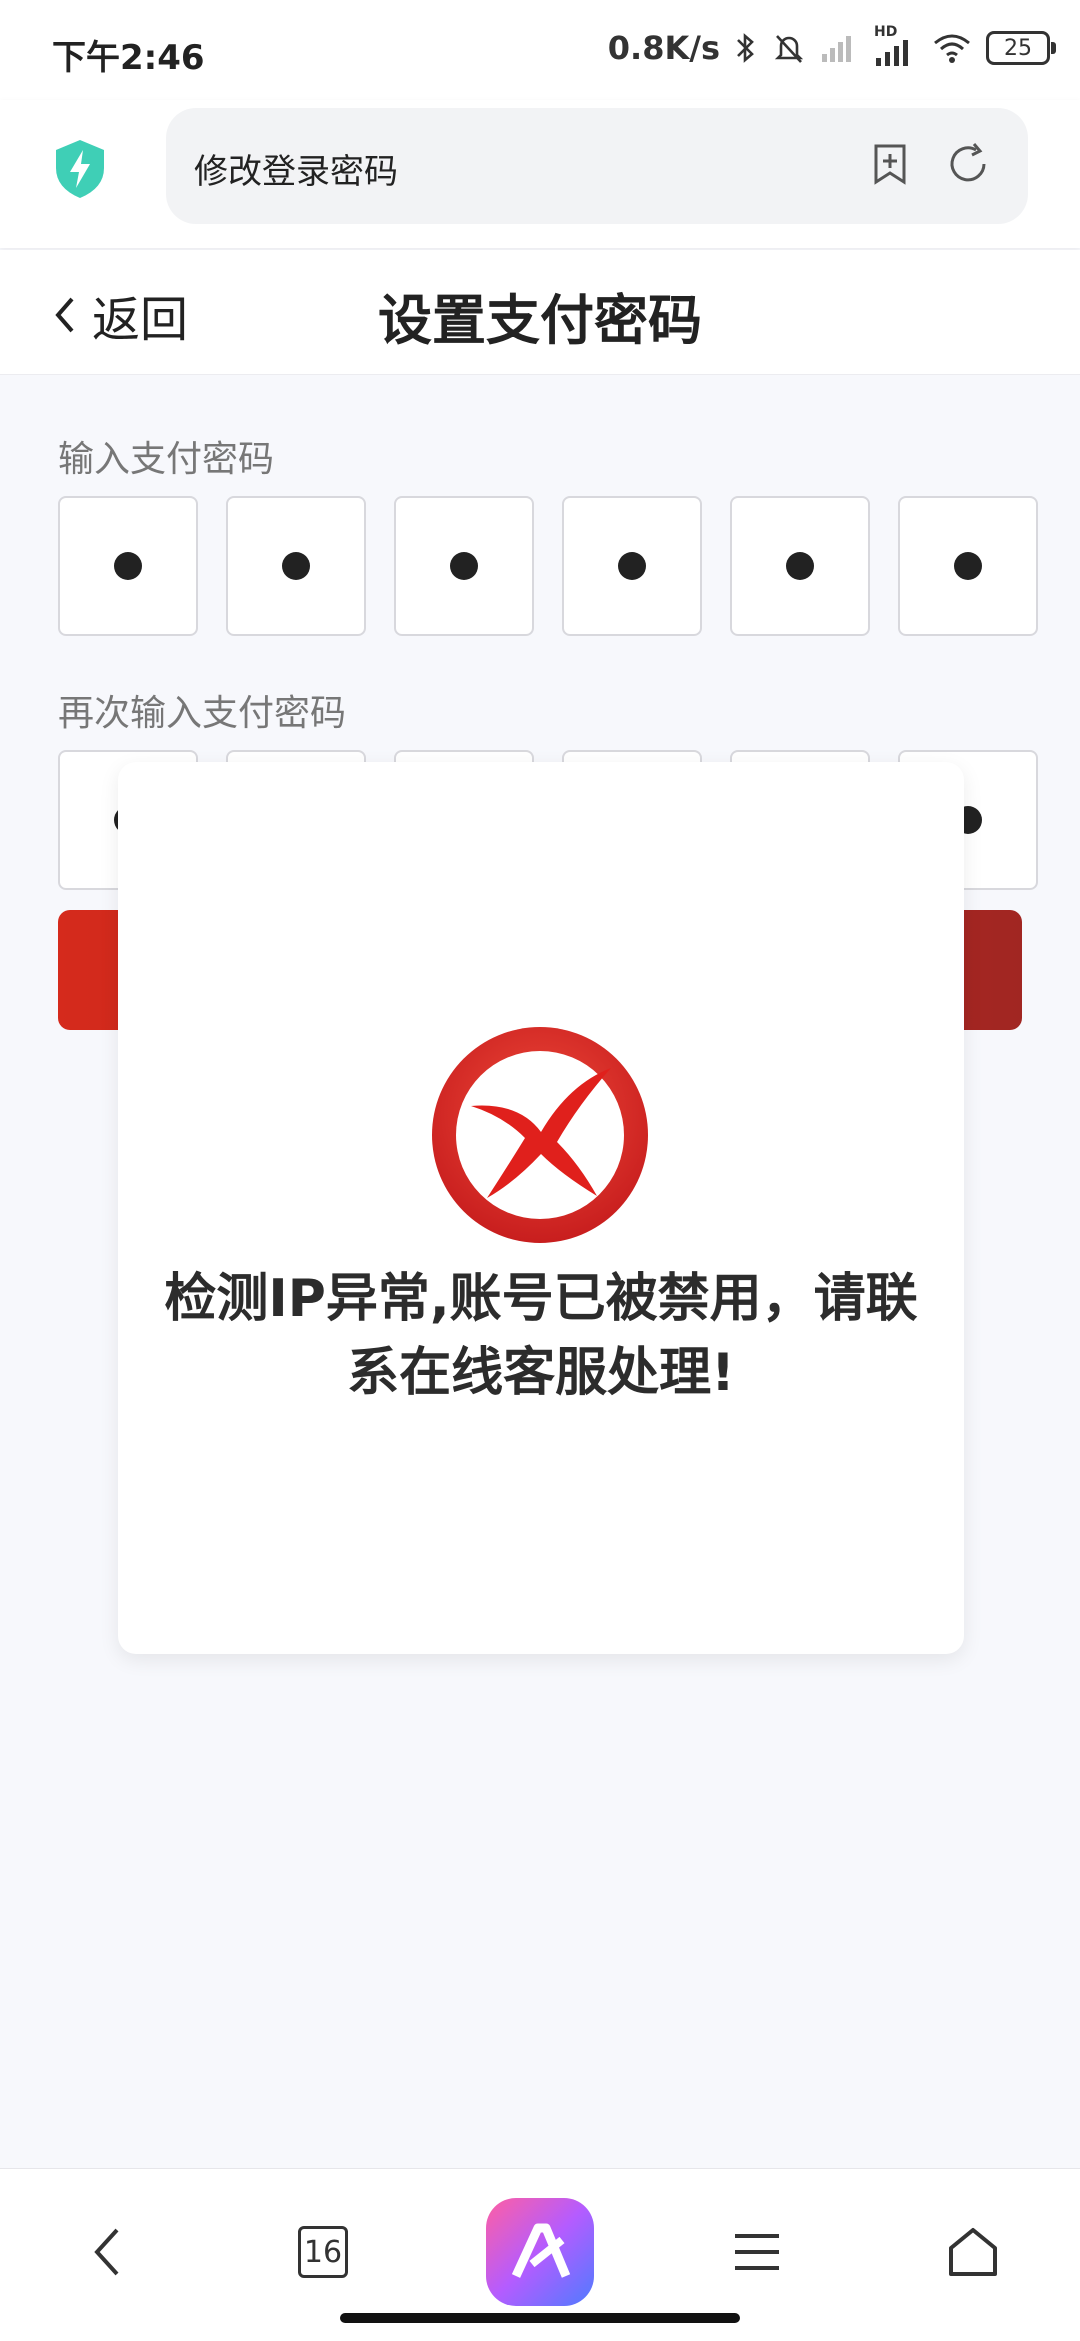 The image size is (1080, 2341). I want to click on ai-assistant-button, so click(540, 2252).